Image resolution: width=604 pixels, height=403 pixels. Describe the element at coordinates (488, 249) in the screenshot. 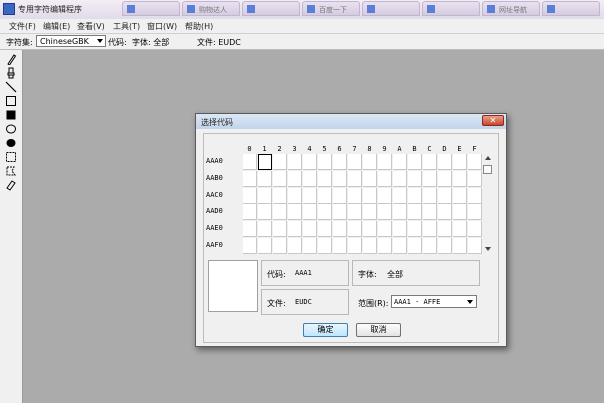

I see `scroll-down-icon` at that location.